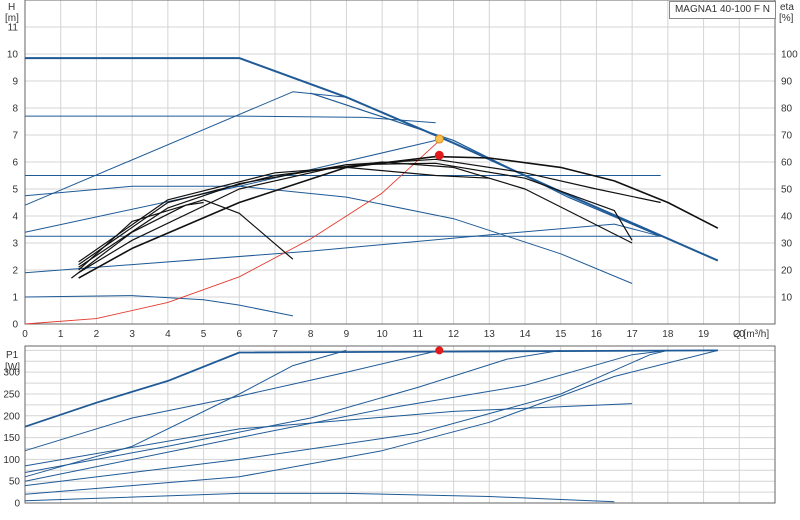  What do you see at coordinates (668, 334) in the screenshot?
I see `x-tick-label: 18` at bounding box center [668, 334].